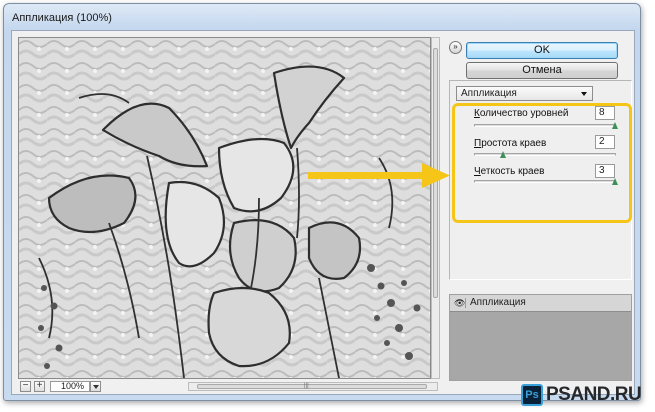 Image resolution: width=655 pixels, height=412 pixels. I want to click on horizontal-scroll-thumb, so click(312, 386).